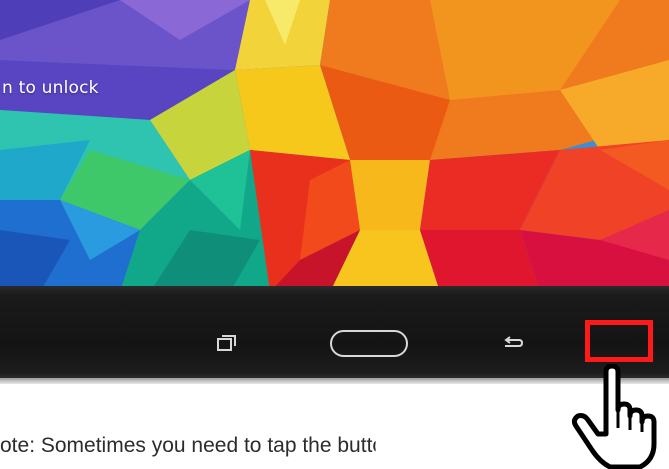 The image size is (669, 469). What do you see at coordinates (50, 88) in the screenshot?
I see `unlock-hint: n to unlock` at bounding box center [50, 88].